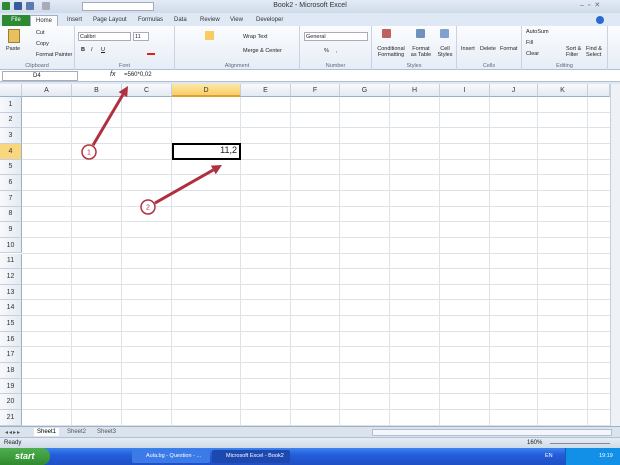 This screenshot has width=620, height=465. I want to click on row-header-5: 5, so click(11, 167).